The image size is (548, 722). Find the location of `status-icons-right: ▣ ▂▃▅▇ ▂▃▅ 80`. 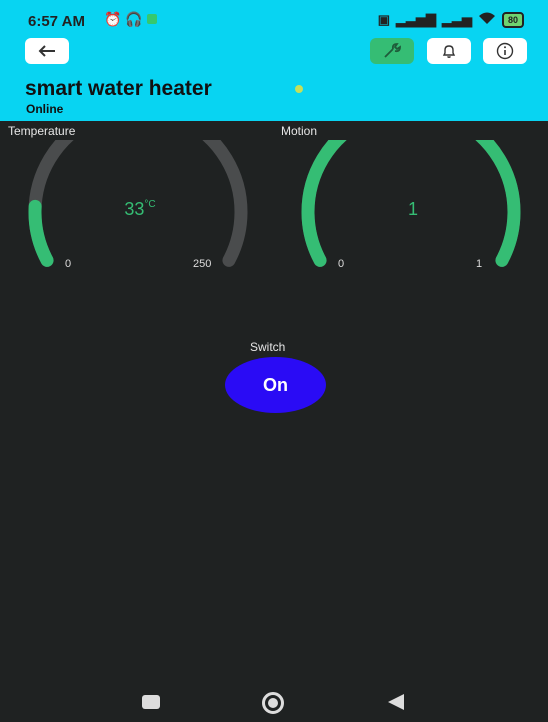

status-icons-right: ▣ ▂▃▅▇ ▂▃▅ 80 is located at coordinates (451, 19).